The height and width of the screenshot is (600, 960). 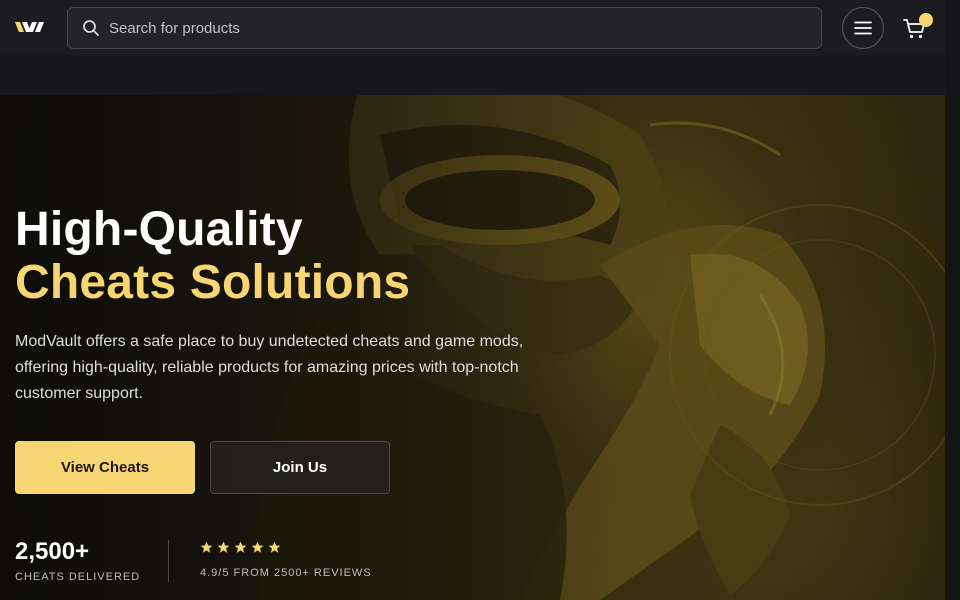 I want to click on hero-title: High-Quality Cheats Solutions, so click(x=212, y=256).